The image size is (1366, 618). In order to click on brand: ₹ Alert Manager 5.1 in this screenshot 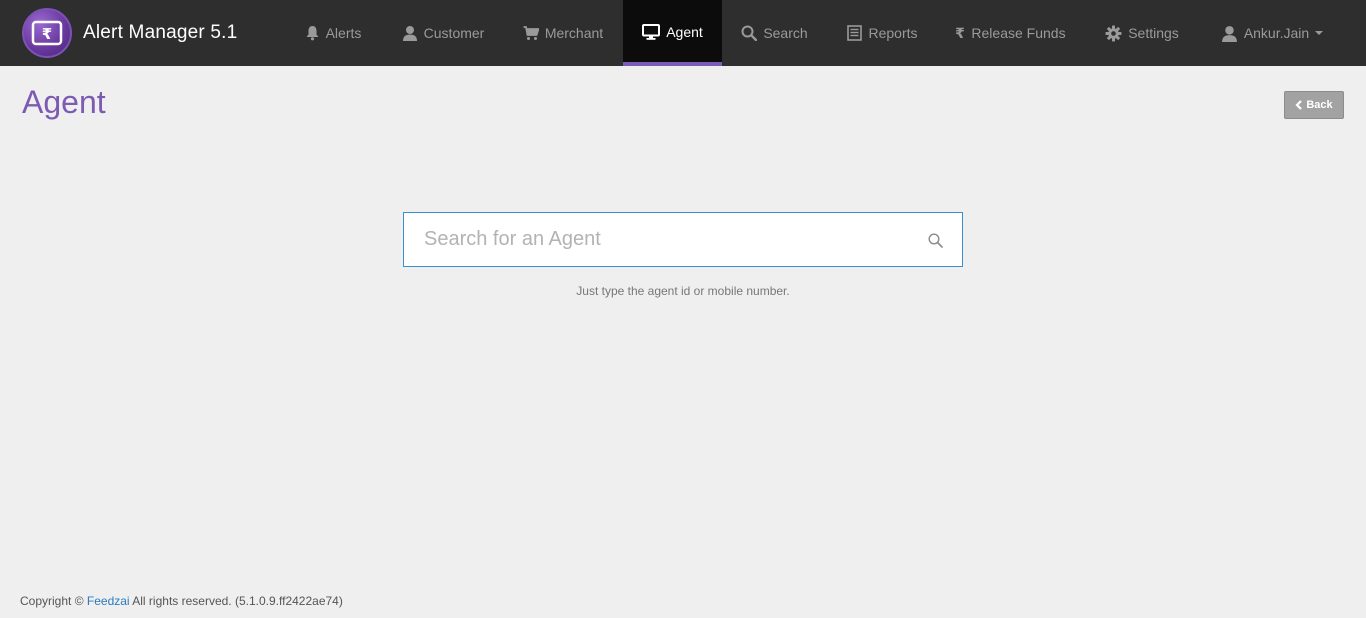, I will do `click(129, 33)`.